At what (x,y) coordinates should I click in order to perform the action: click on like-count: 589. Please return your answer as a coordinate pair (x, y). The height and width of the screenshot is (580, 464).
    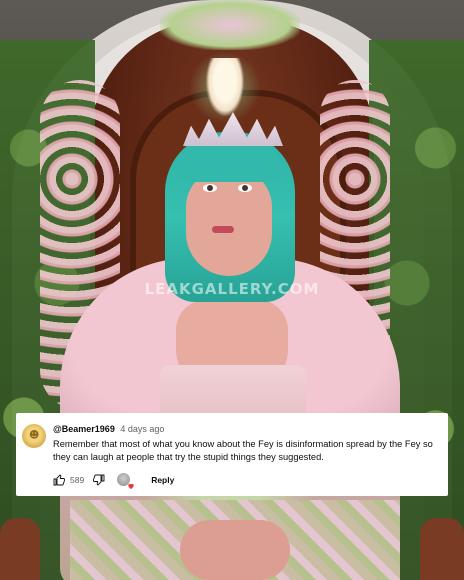
    Looking at the image, I should click on (77, 480).